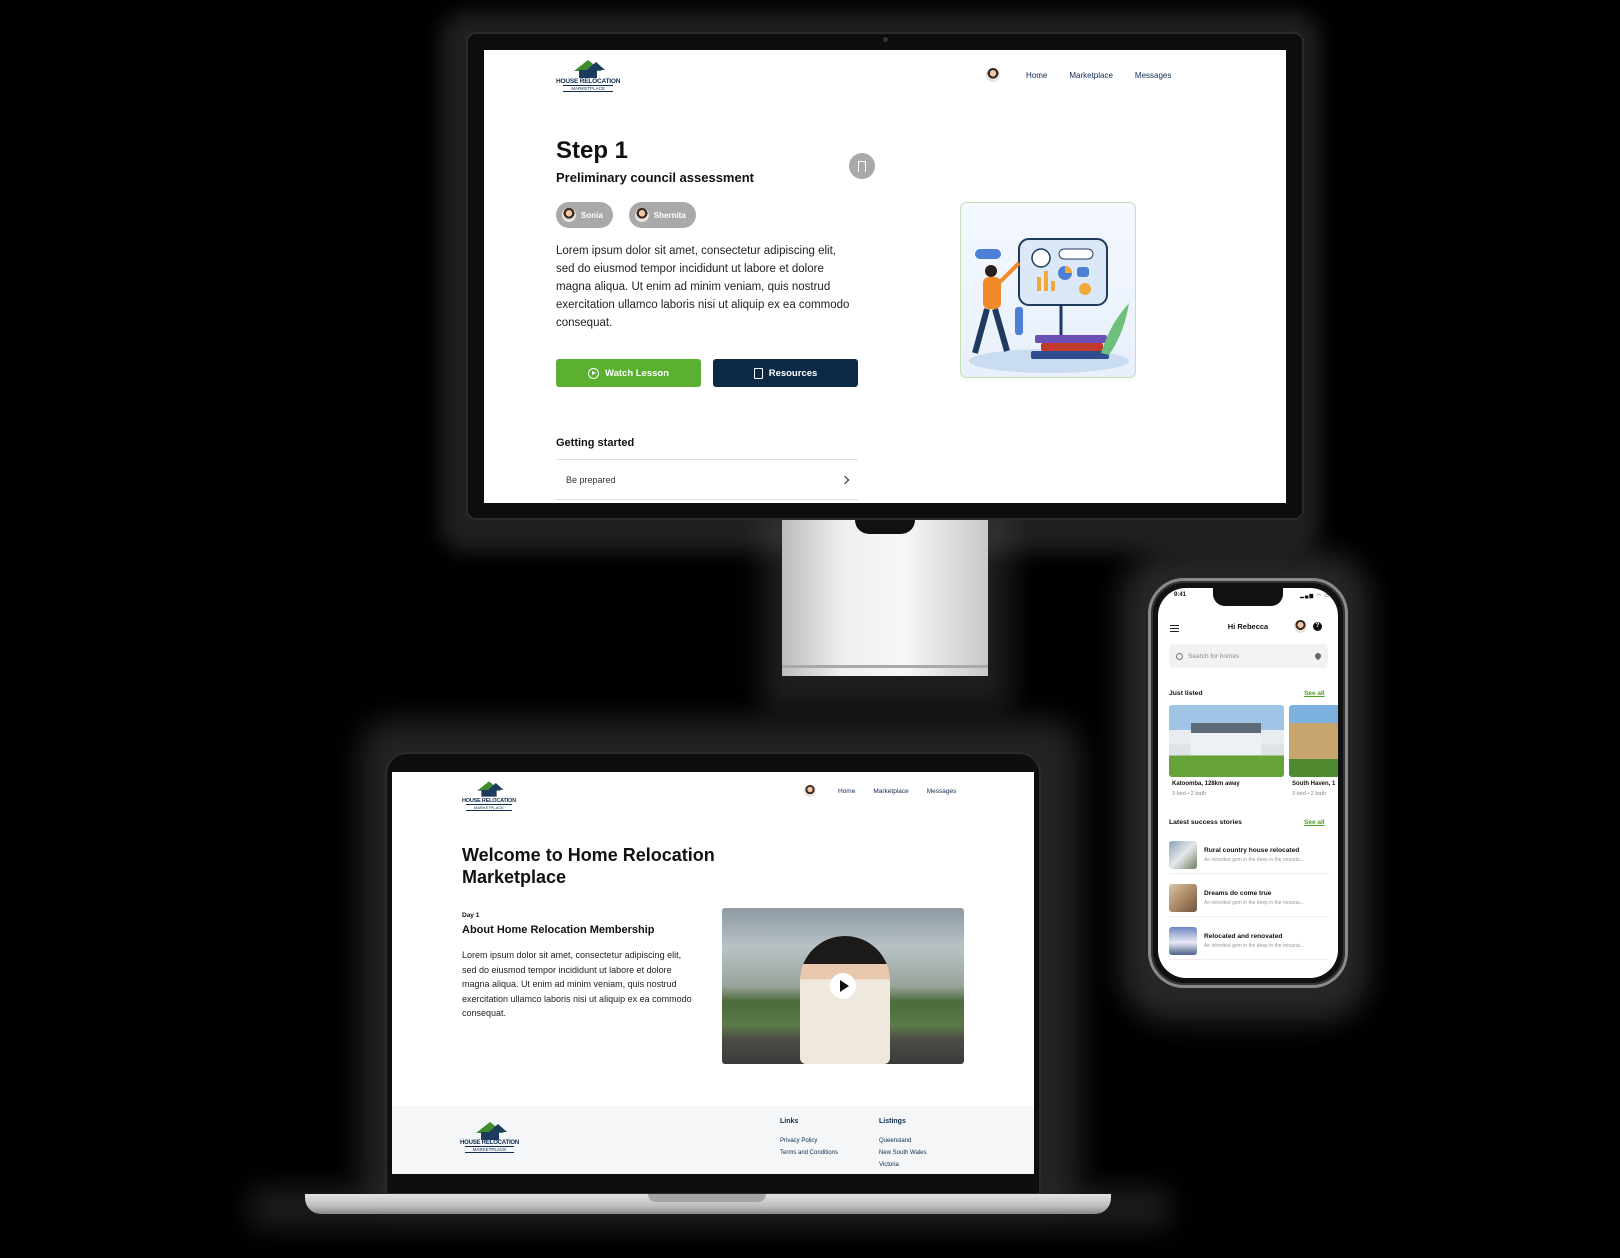  Describe the element at coordinates (591, 479) in the screenshot. I see `list-item-label: Be prepared` at that location.